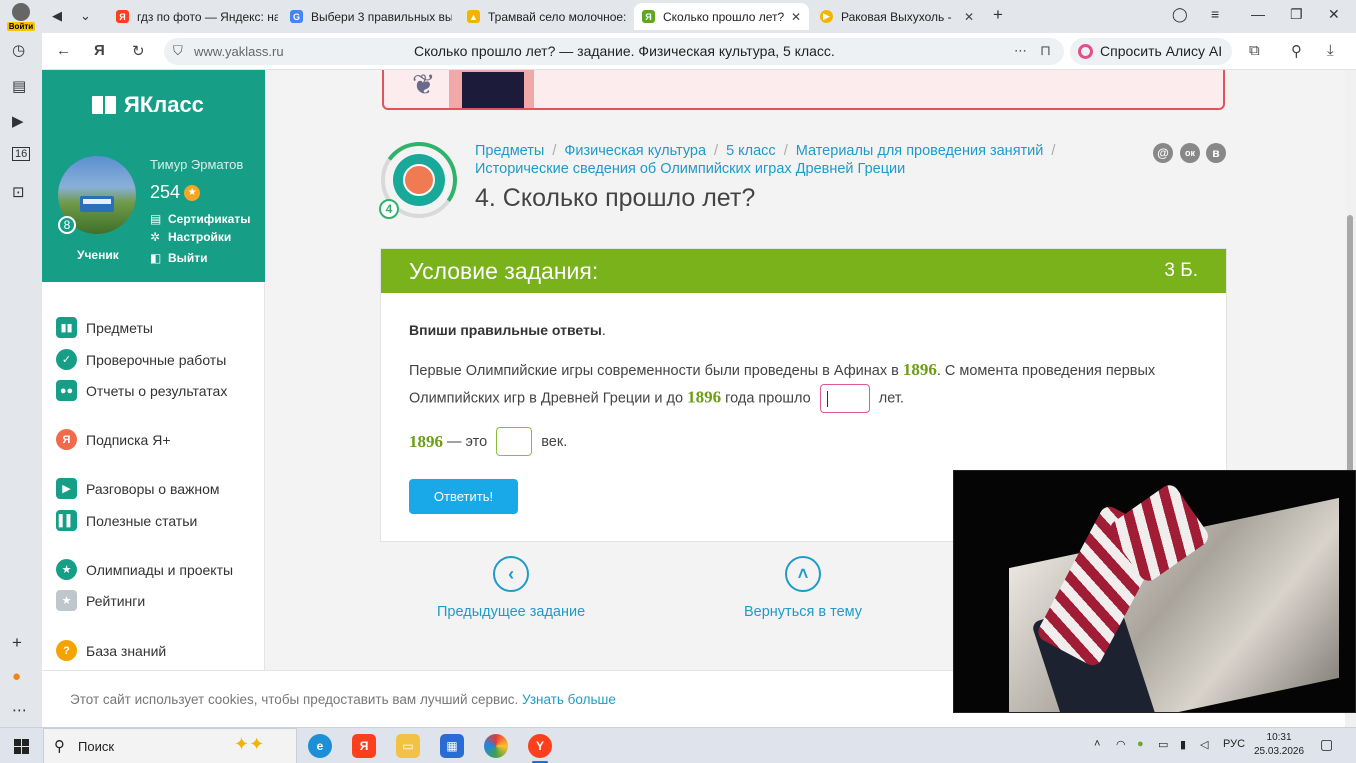 The image size is (1356, 763). I want to click on breadcrumb-item: Физическая культура, so click(635, 151).